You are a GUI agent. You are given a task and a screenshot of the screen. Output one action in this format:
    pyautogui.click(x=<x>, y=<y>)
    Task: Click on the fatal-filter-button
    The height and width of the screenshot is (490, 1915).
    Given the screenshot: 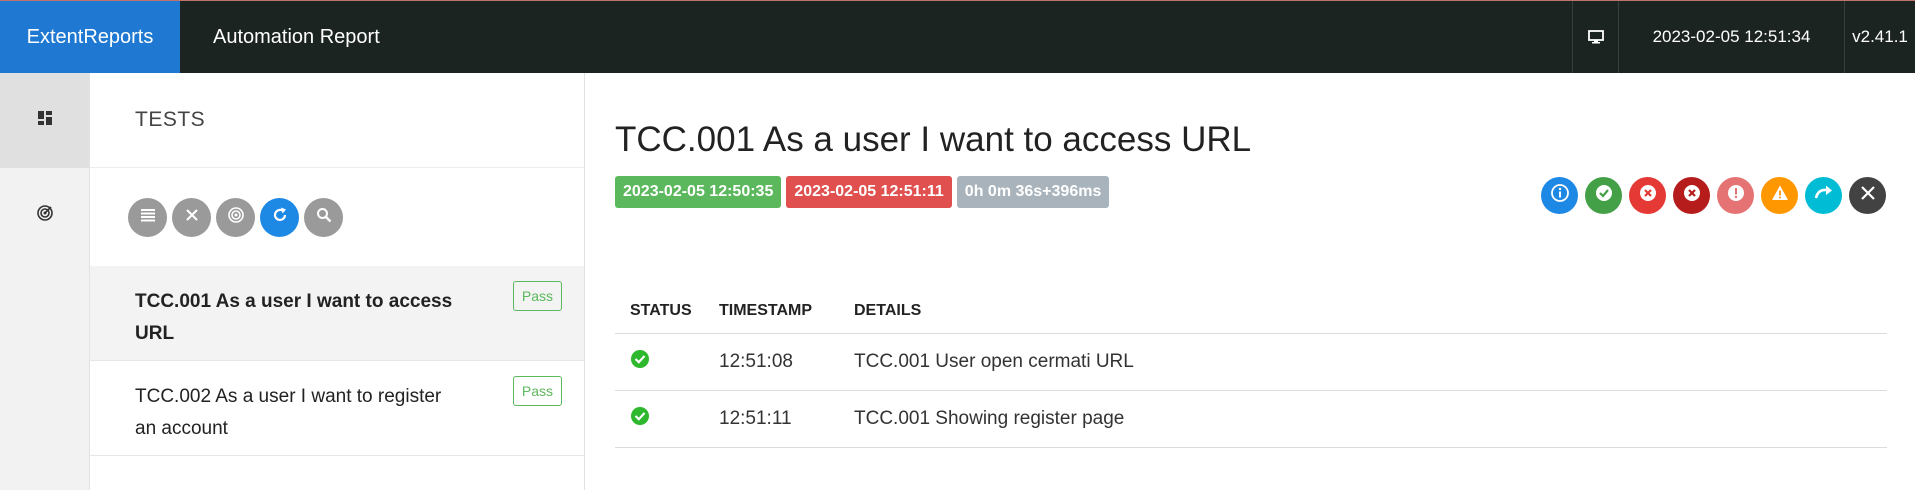 What is the action you would take?
    pyautogui.click(x=1691, y=195)
    